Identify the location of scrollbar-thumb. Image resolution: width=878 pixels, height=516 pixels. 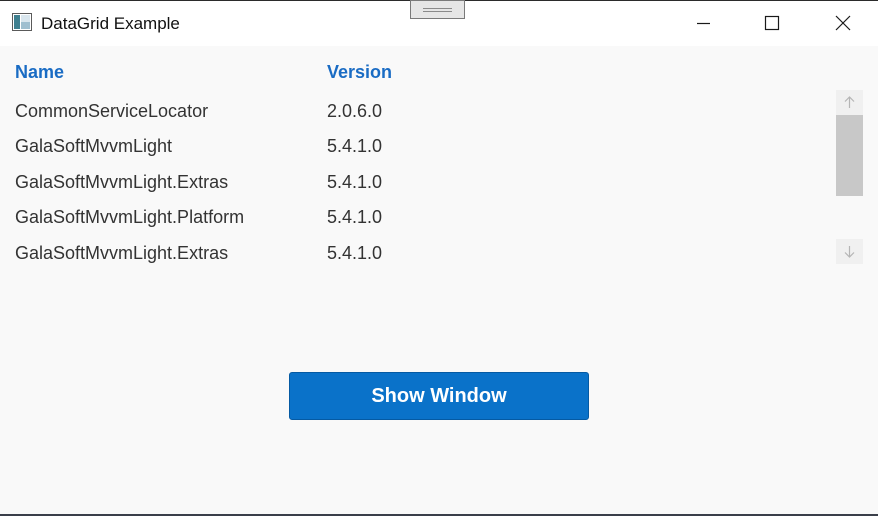
(849, 155).